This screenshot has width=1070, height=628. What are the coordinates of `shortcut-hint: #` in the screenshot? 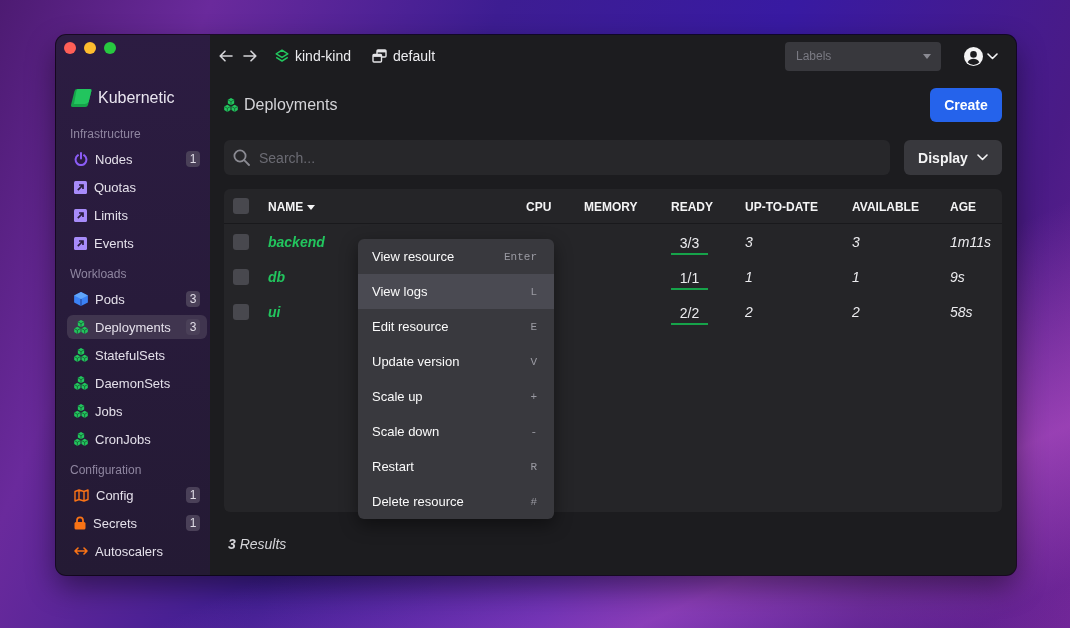 It's located at (533, 501).